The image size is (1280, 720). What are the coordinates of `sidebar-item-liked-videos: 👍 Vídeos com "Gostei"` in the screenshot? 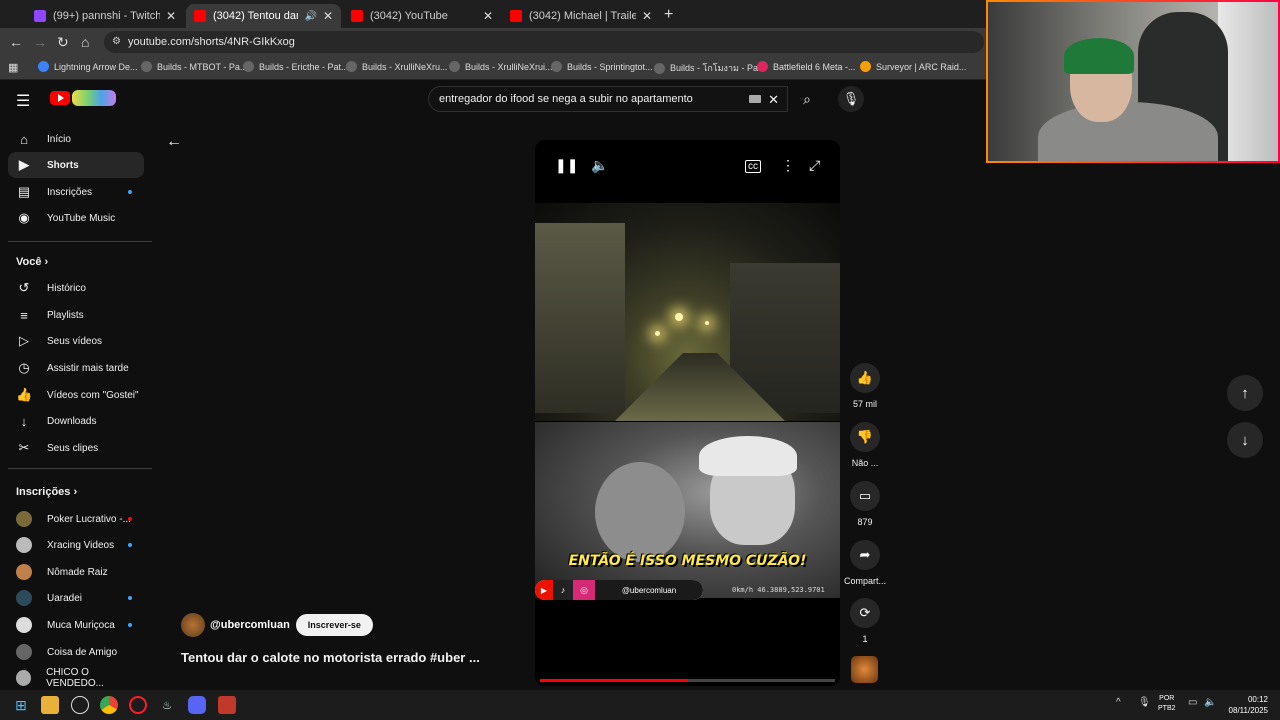 It's located at (76, 395).